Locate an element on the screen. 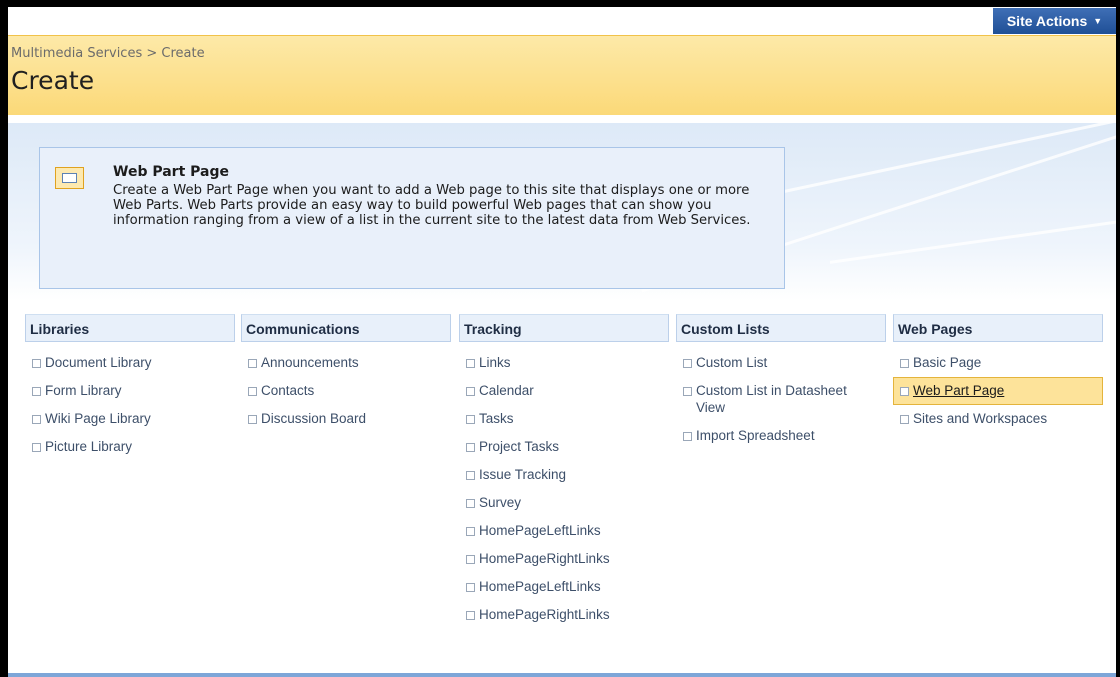 The image size is (1120, 677). window-right-border is located at coordinates (1118, 338).